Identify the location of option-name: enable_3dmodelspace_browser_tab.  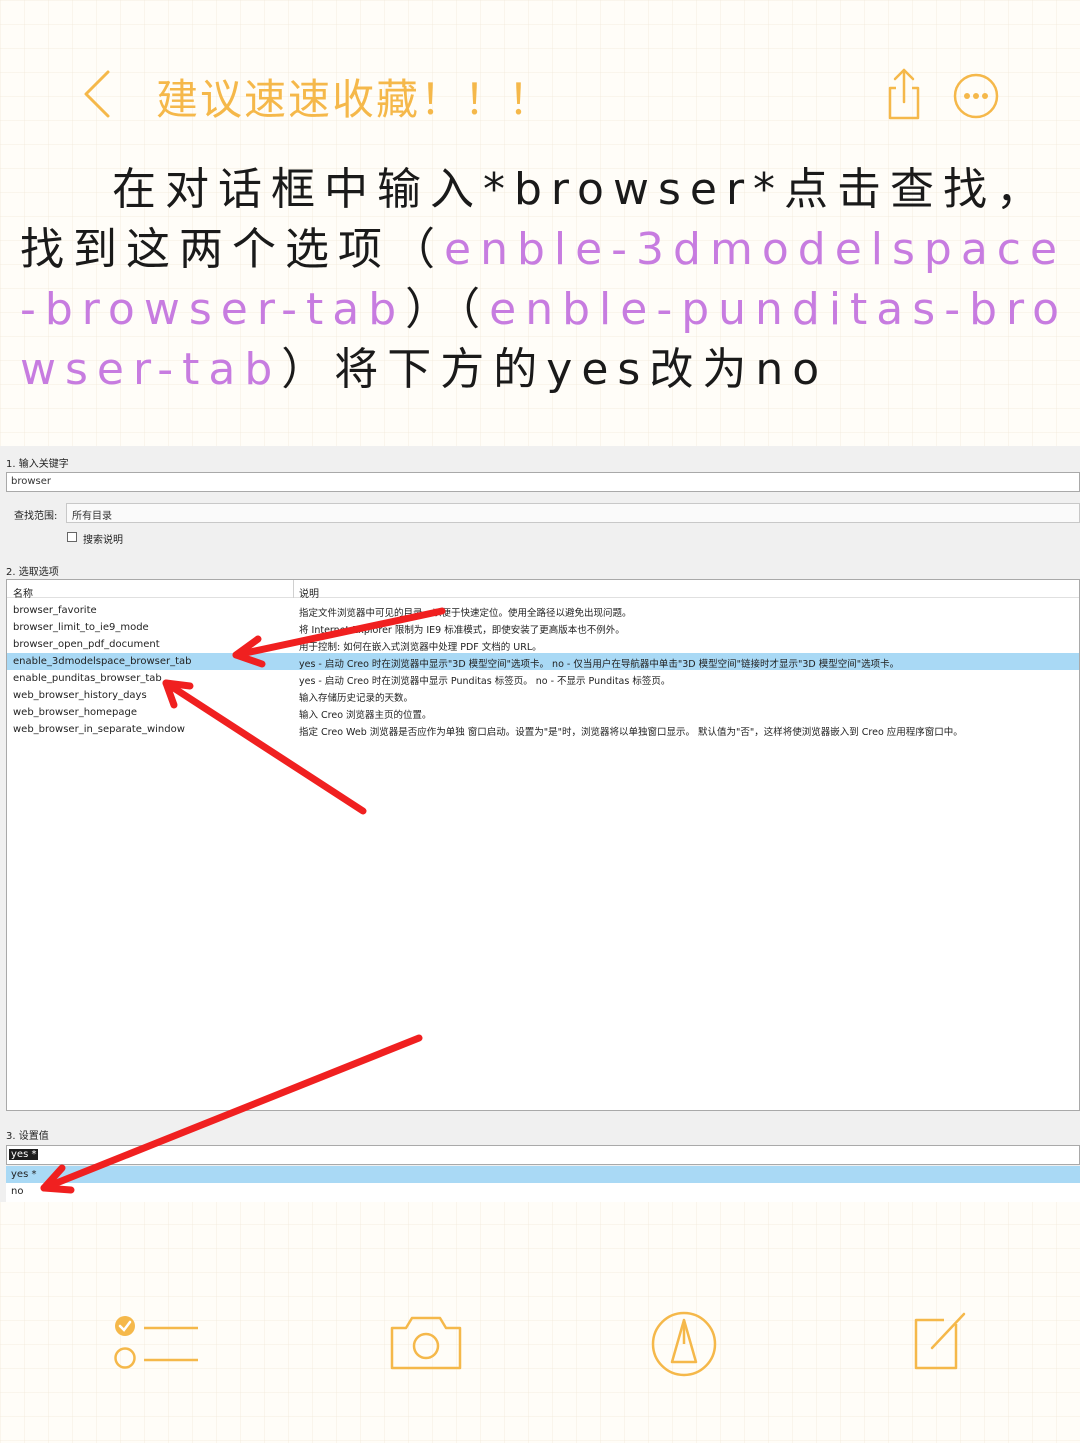
(102, 661).